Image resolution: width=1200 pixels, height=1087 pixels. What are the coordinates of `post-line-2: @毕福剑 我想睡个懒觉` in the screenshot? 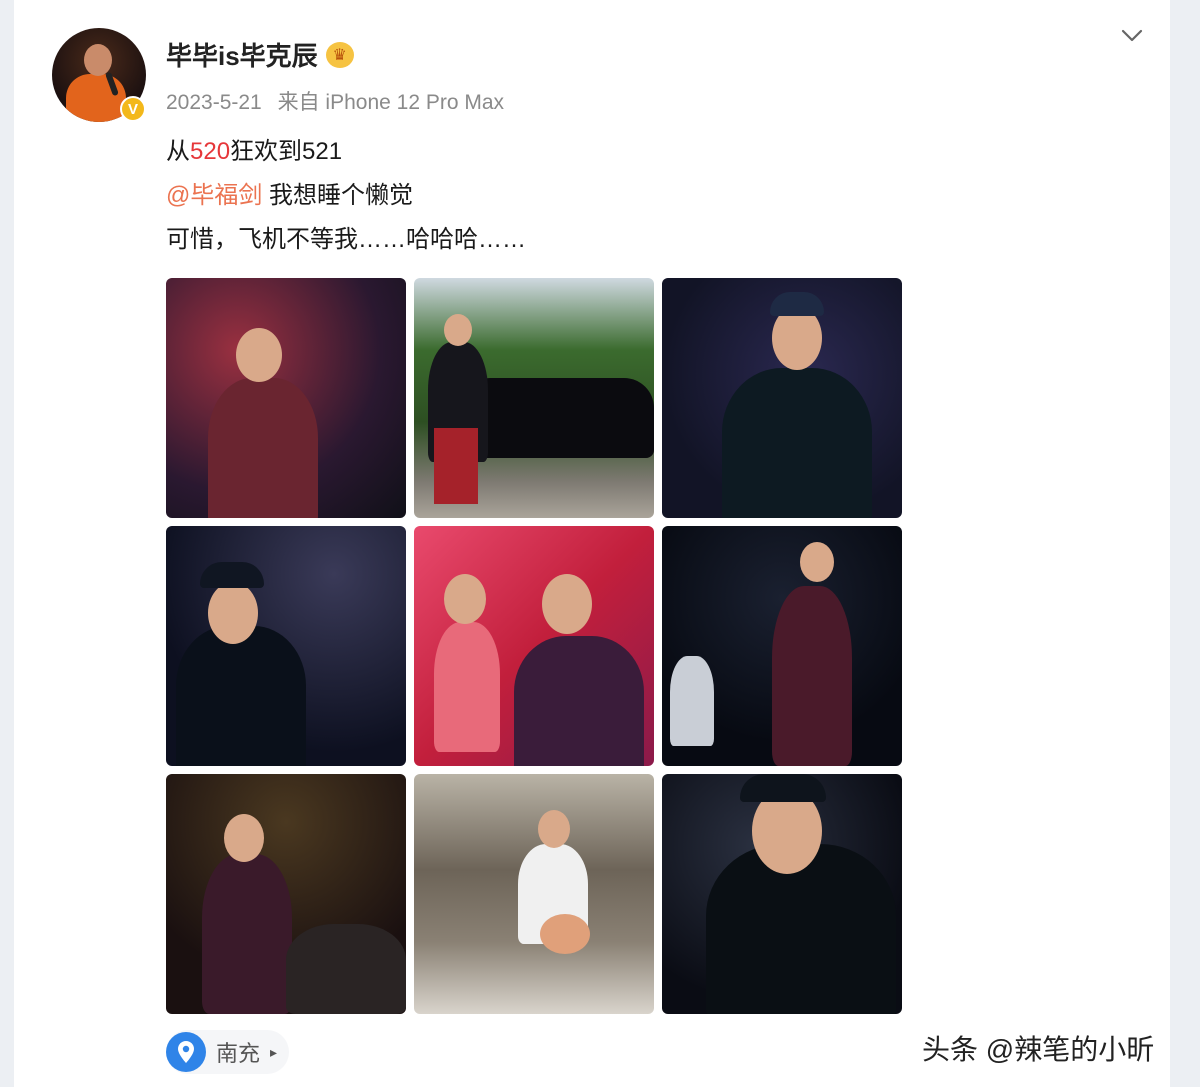 It's located at (346, 196).